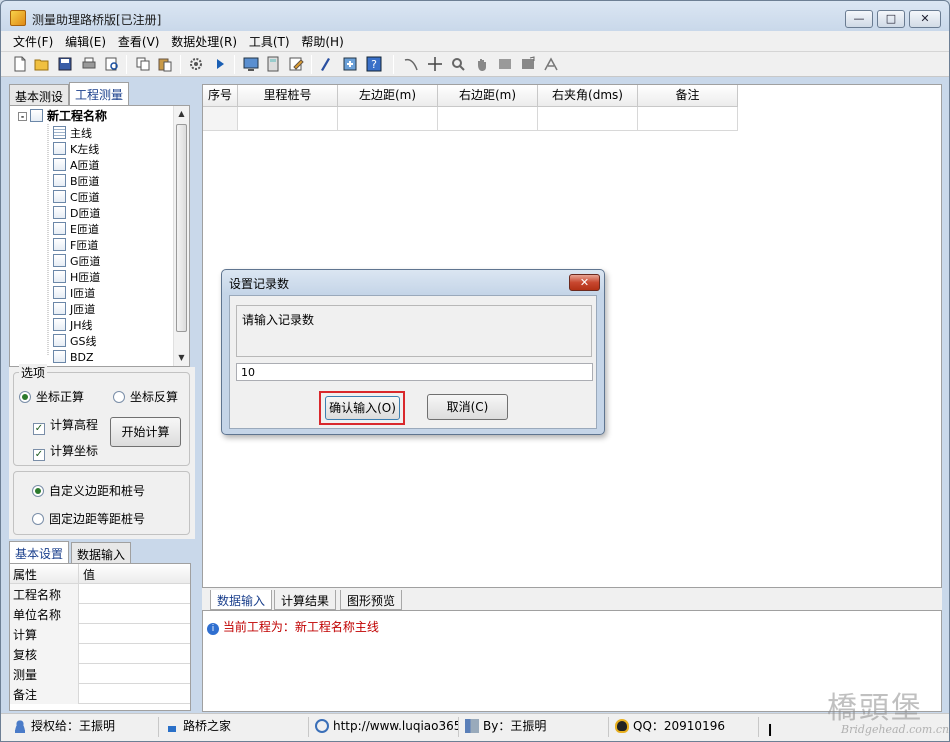  Describe the element at coordinates (296, 64) in the screenshot. I see `edit-icon` at that location.